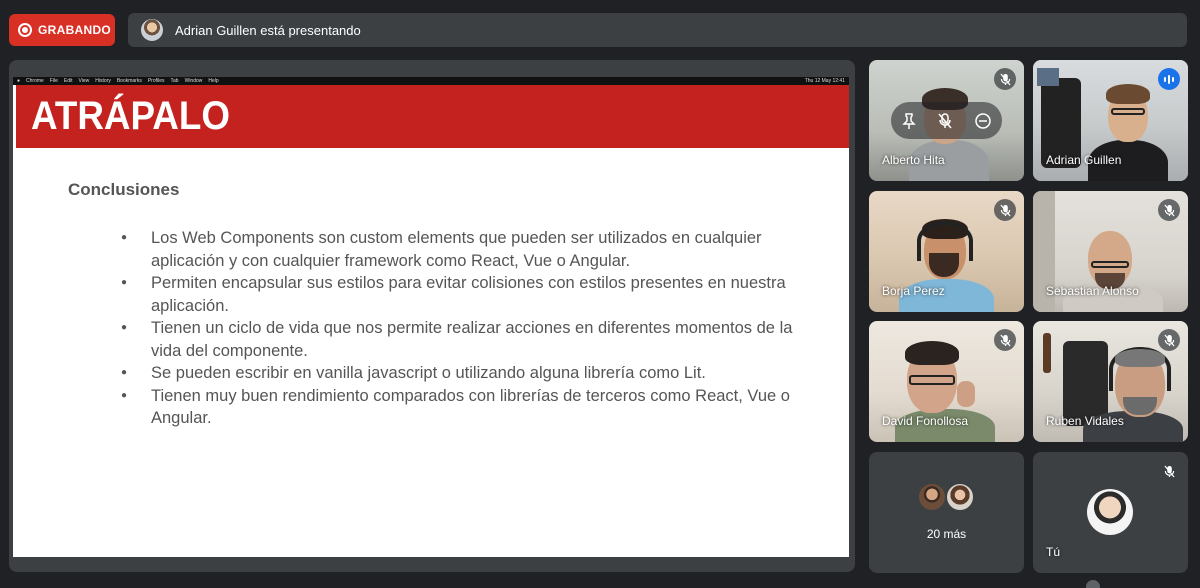  What do you see at coordinates (1084, 160) in the screenshot?
I see `participant-name: Adrian Guillen` at bounding box center [1084, 160].